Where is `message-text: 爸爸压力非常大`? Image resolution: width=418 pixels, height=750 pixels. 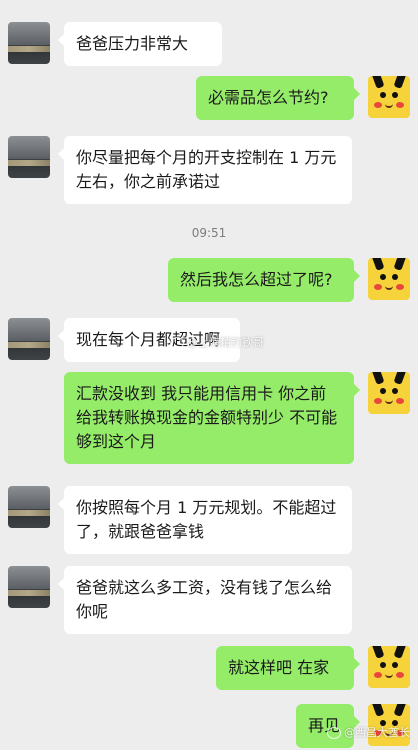
message-text: 爸爸压力非常大 is located at coordinates (132, 43).